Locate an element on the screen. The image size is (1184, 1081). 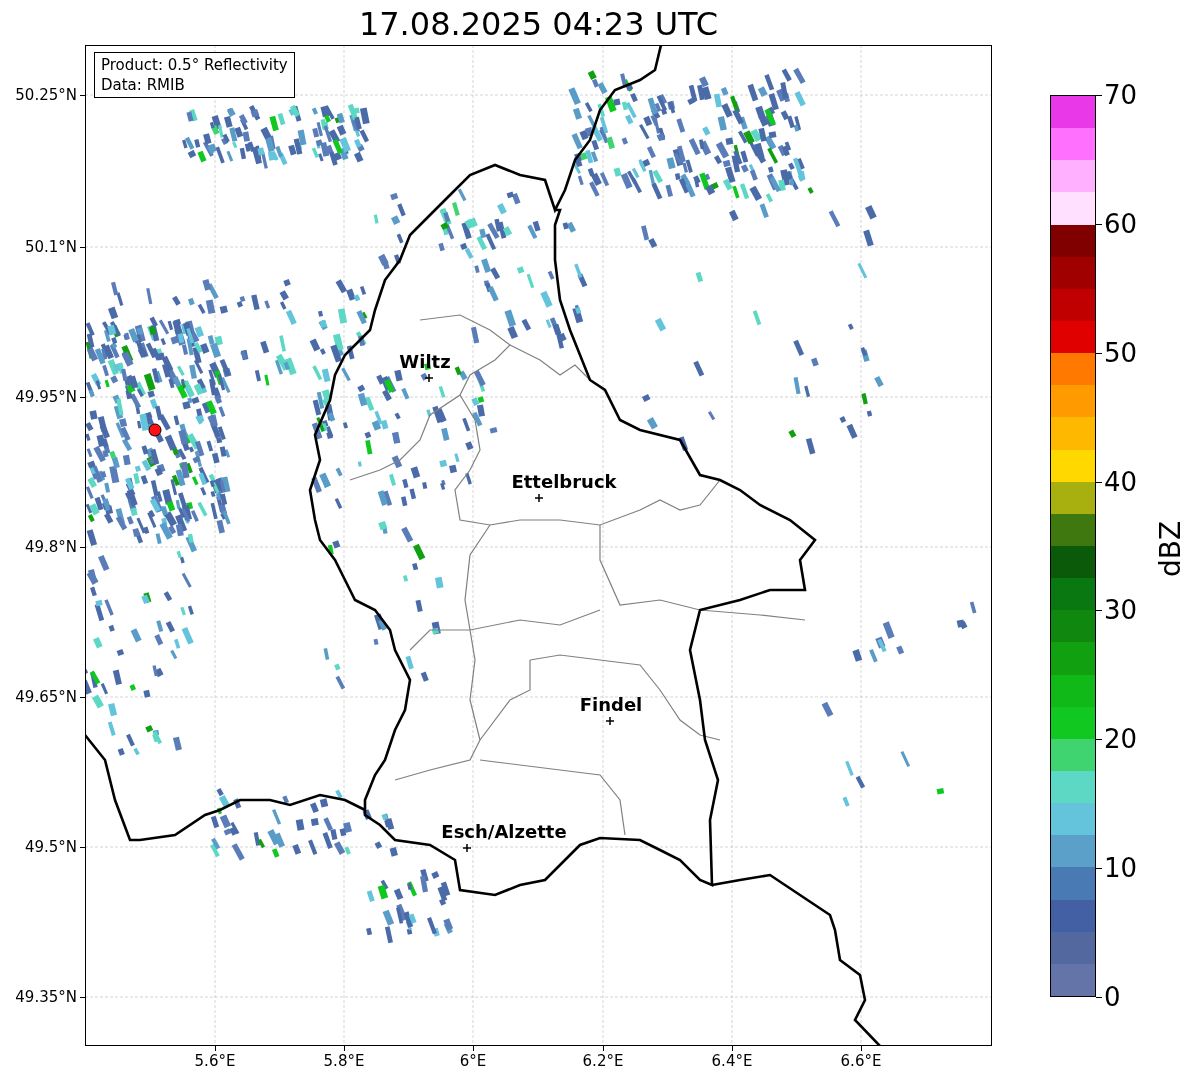
longitude-tick-label: 5.6°E is located at coordinates (215, 1061).